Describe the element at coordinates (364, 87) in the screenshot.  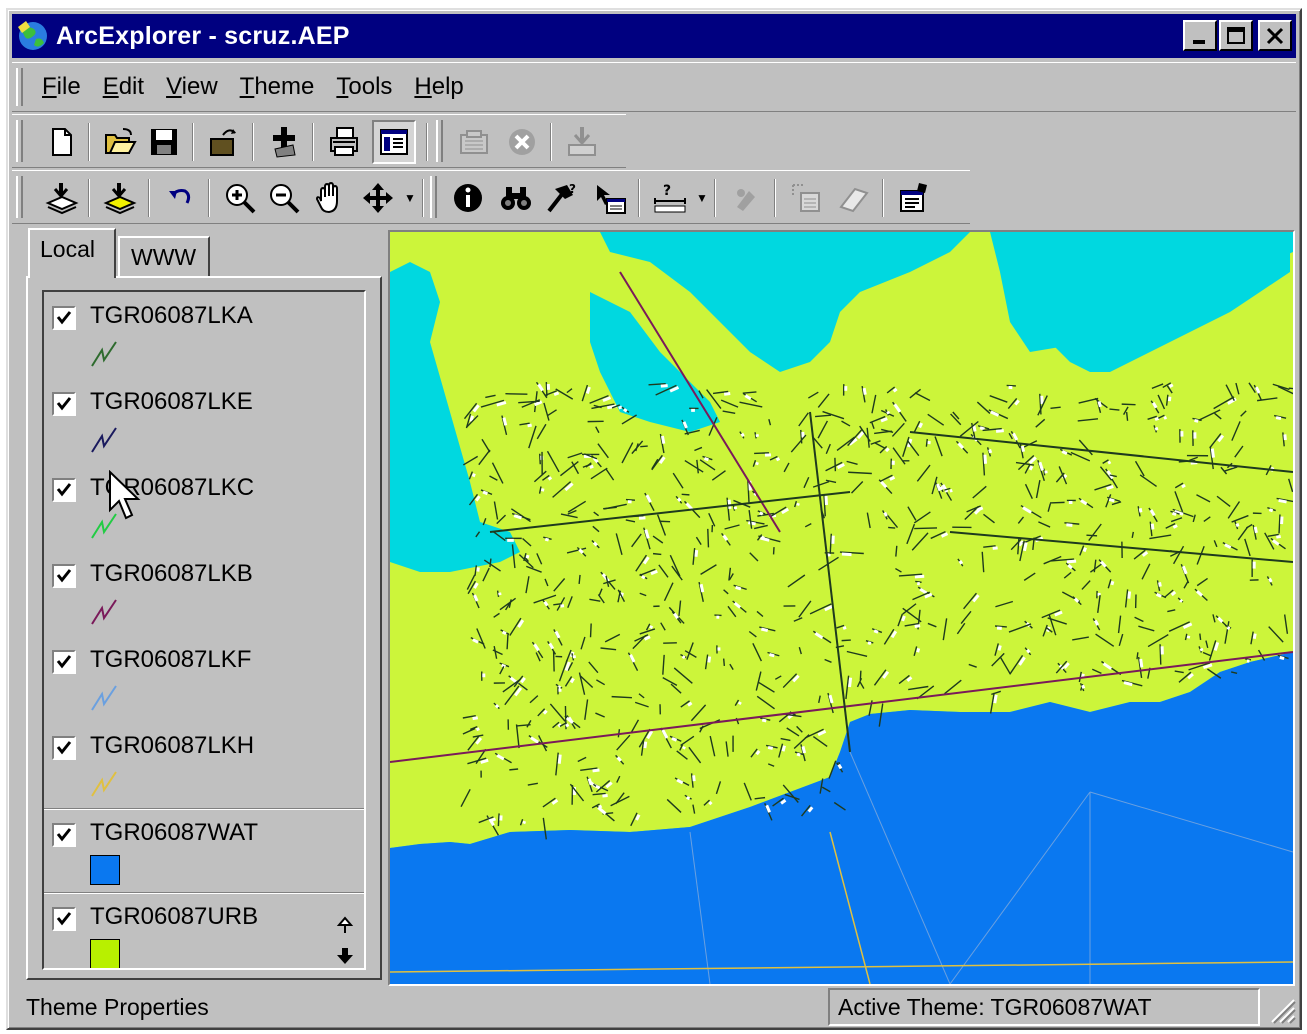
I see `menu-tools: Tools` at that location.